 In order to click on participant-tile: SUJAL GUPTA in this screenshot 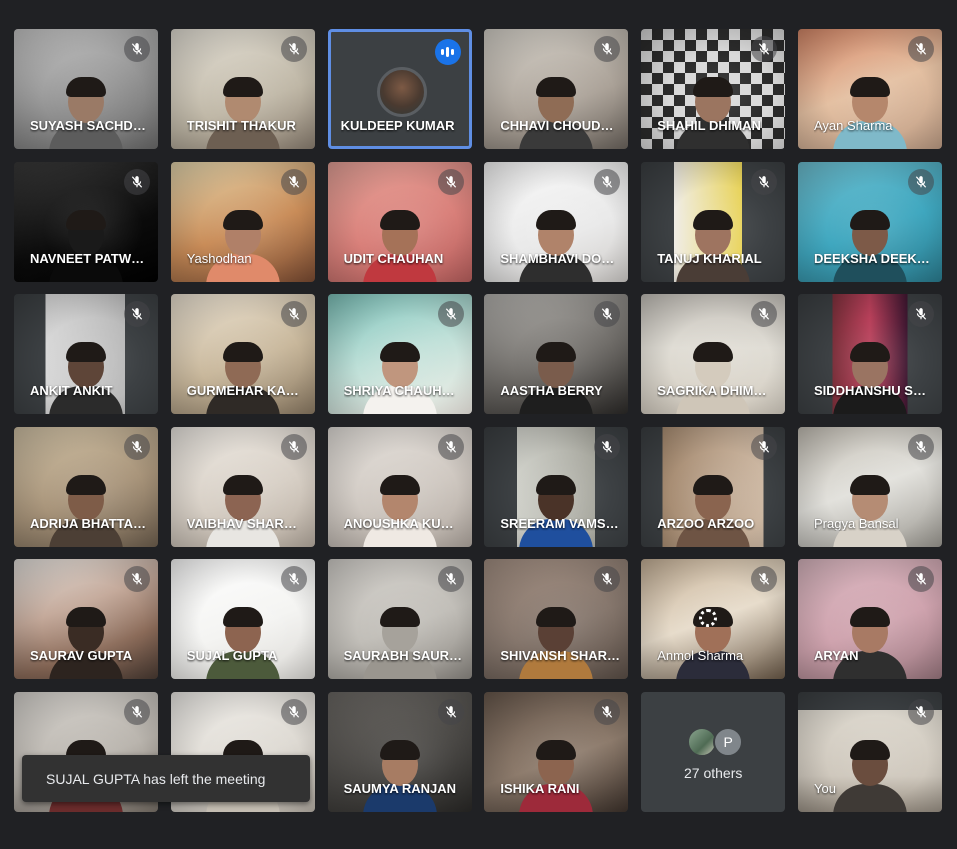, I will do `click(242, 619)`.